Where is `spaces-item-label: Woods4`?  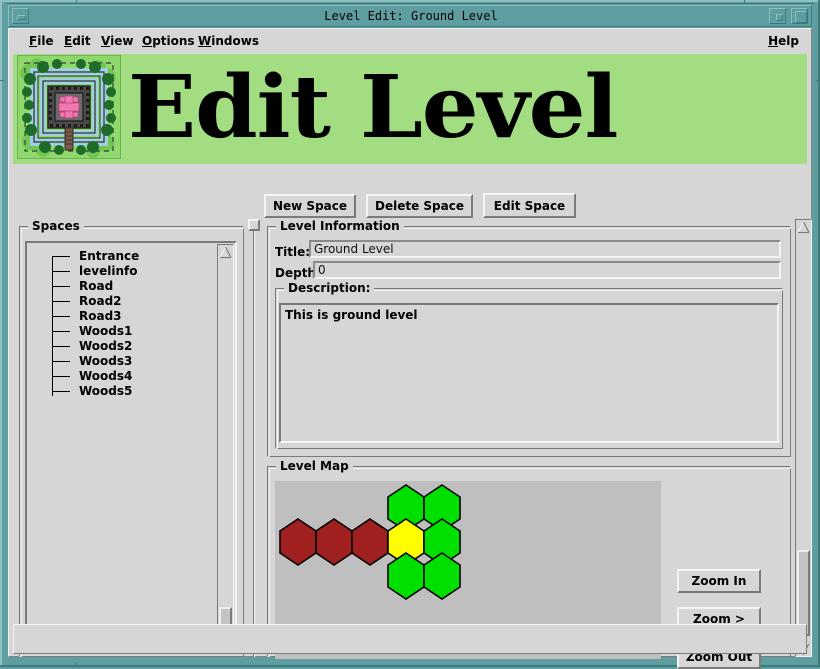 spaces-item-label: Woods4 is located at coordinates (106, 376).